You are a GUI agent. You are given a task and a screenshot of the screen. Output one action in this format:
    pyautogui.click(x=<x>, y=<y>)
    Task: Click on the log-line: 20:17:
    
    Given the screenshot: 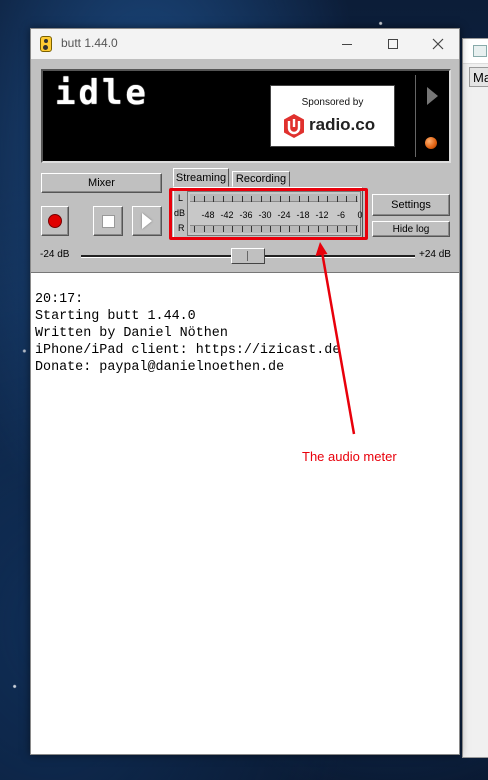 What is the action you would take?
    pyautogui.click(x=59, y=299)
    